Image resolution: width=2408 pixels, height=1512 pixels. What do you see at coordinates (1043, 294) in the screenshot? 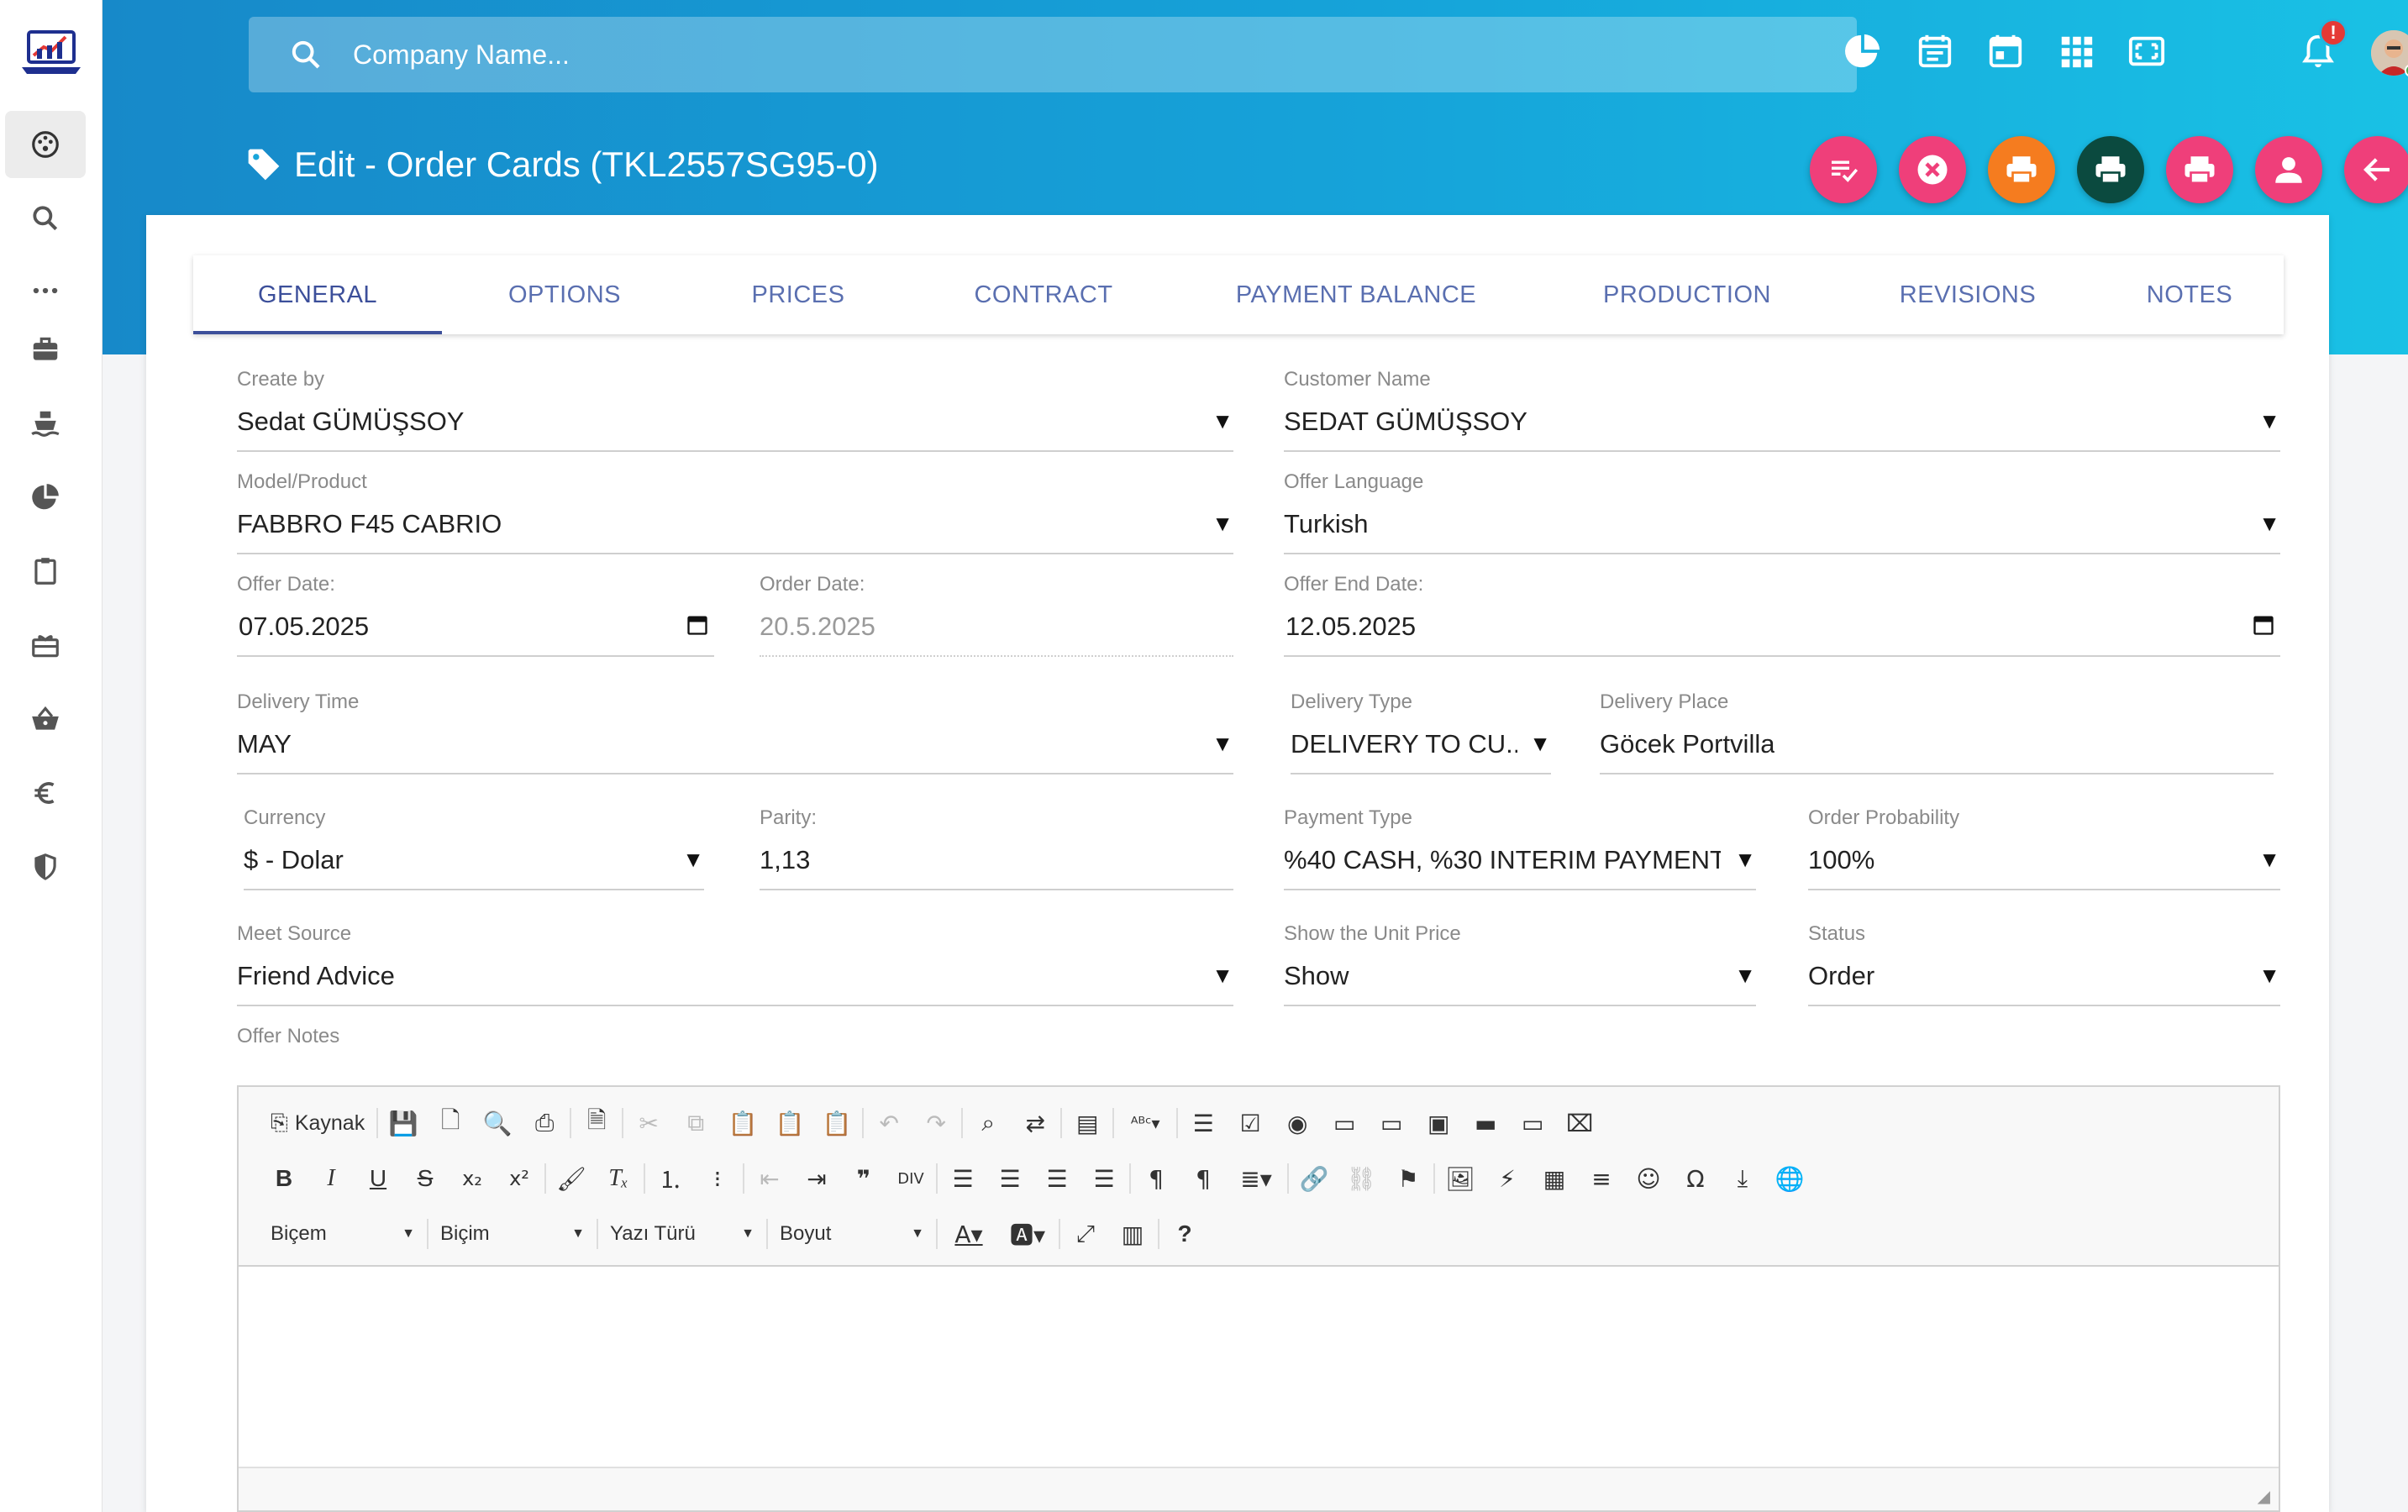
I see `tab-contract: CONTRACT` at bounding box center [1043, 294].